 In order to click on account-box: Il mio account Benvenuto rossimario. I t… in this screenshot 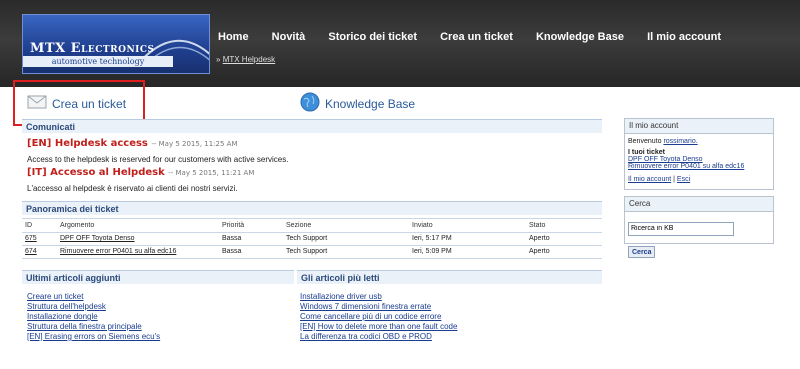, I will do `click(699, 154)`.